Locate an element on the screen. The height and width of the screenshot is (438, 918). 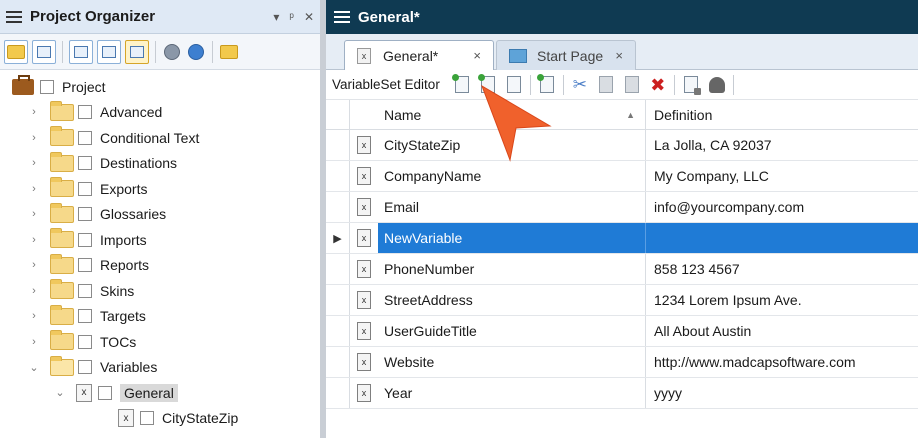
cell-name: Email is located at coordinates (512, 207).